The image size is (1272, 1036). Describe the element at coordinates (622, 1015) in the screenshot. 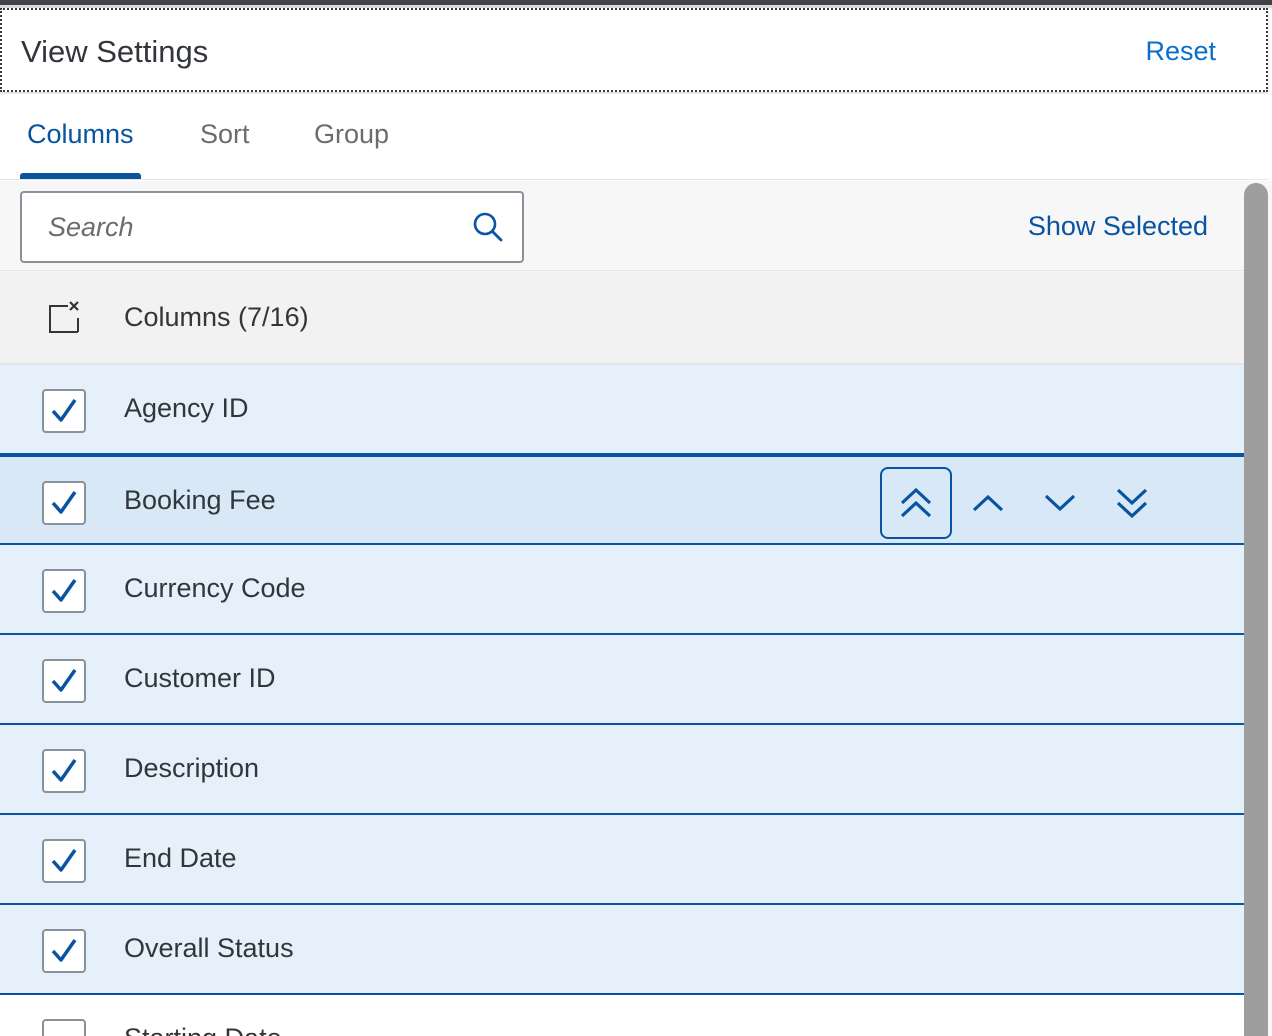

I see `list-item: Starting Date` at that location.